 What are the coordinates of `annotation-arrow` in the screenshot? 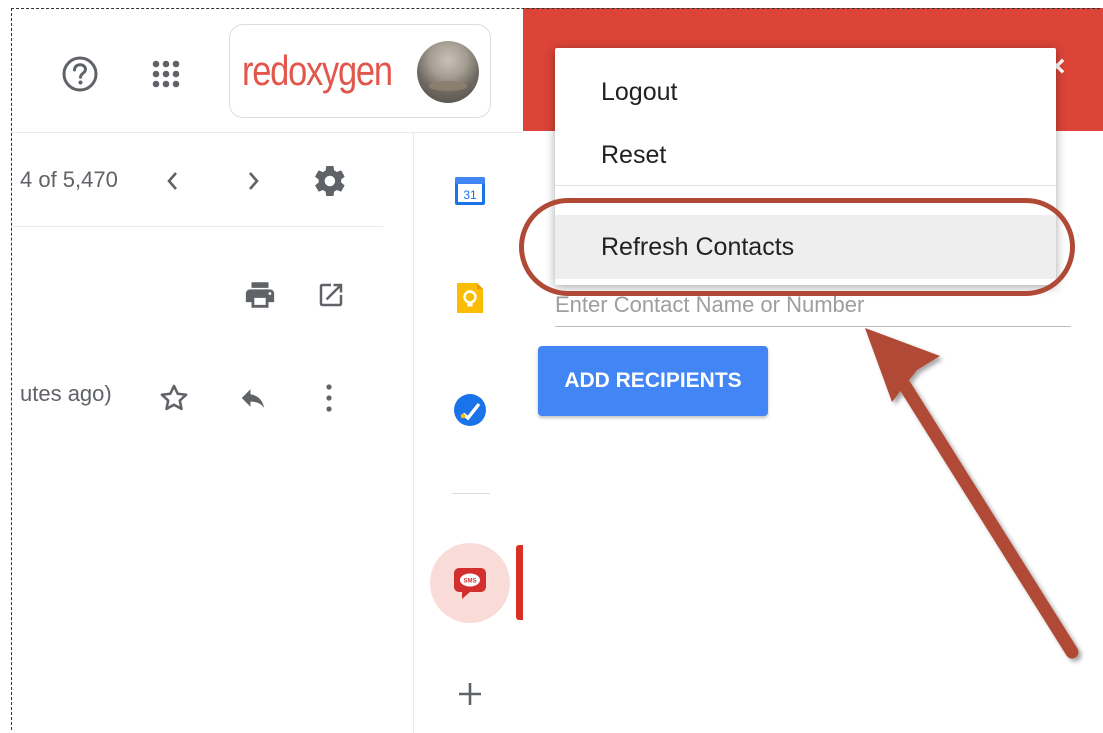 It's located at (972, 493).